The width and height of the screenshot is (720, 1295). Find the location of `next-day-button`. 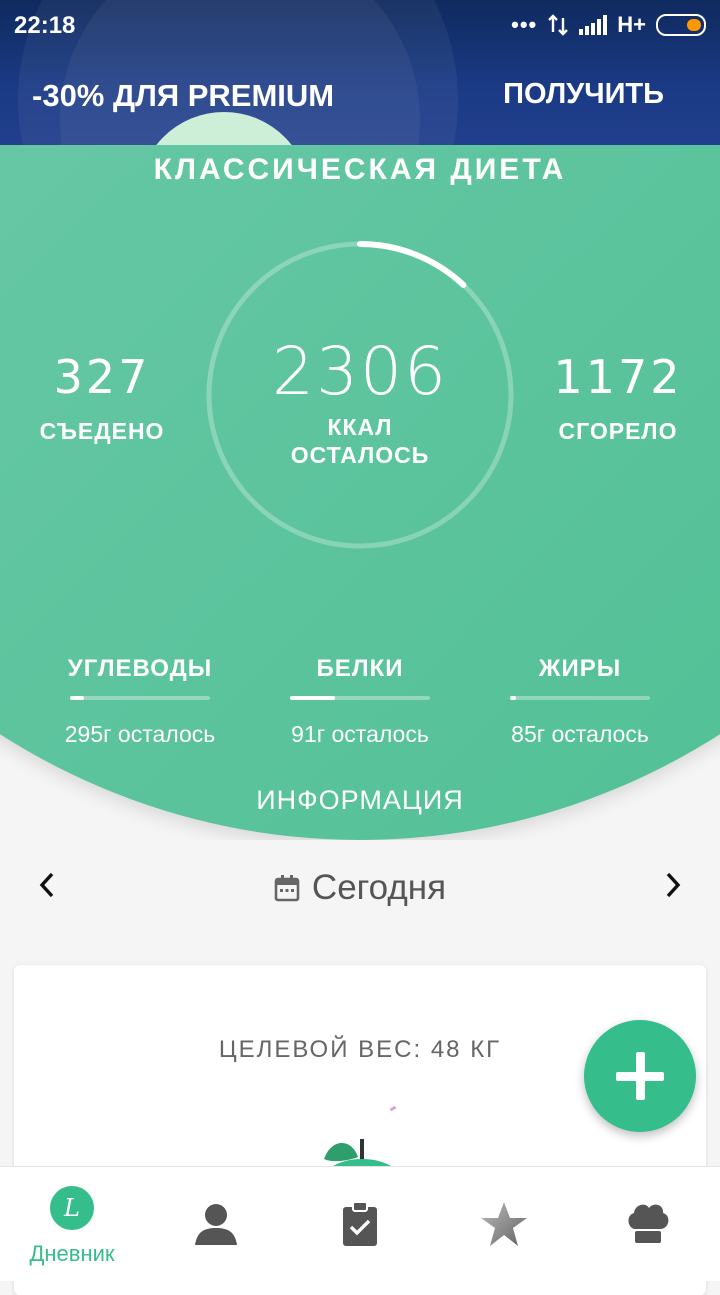

next-day-button is located at coordinates (673, 888).